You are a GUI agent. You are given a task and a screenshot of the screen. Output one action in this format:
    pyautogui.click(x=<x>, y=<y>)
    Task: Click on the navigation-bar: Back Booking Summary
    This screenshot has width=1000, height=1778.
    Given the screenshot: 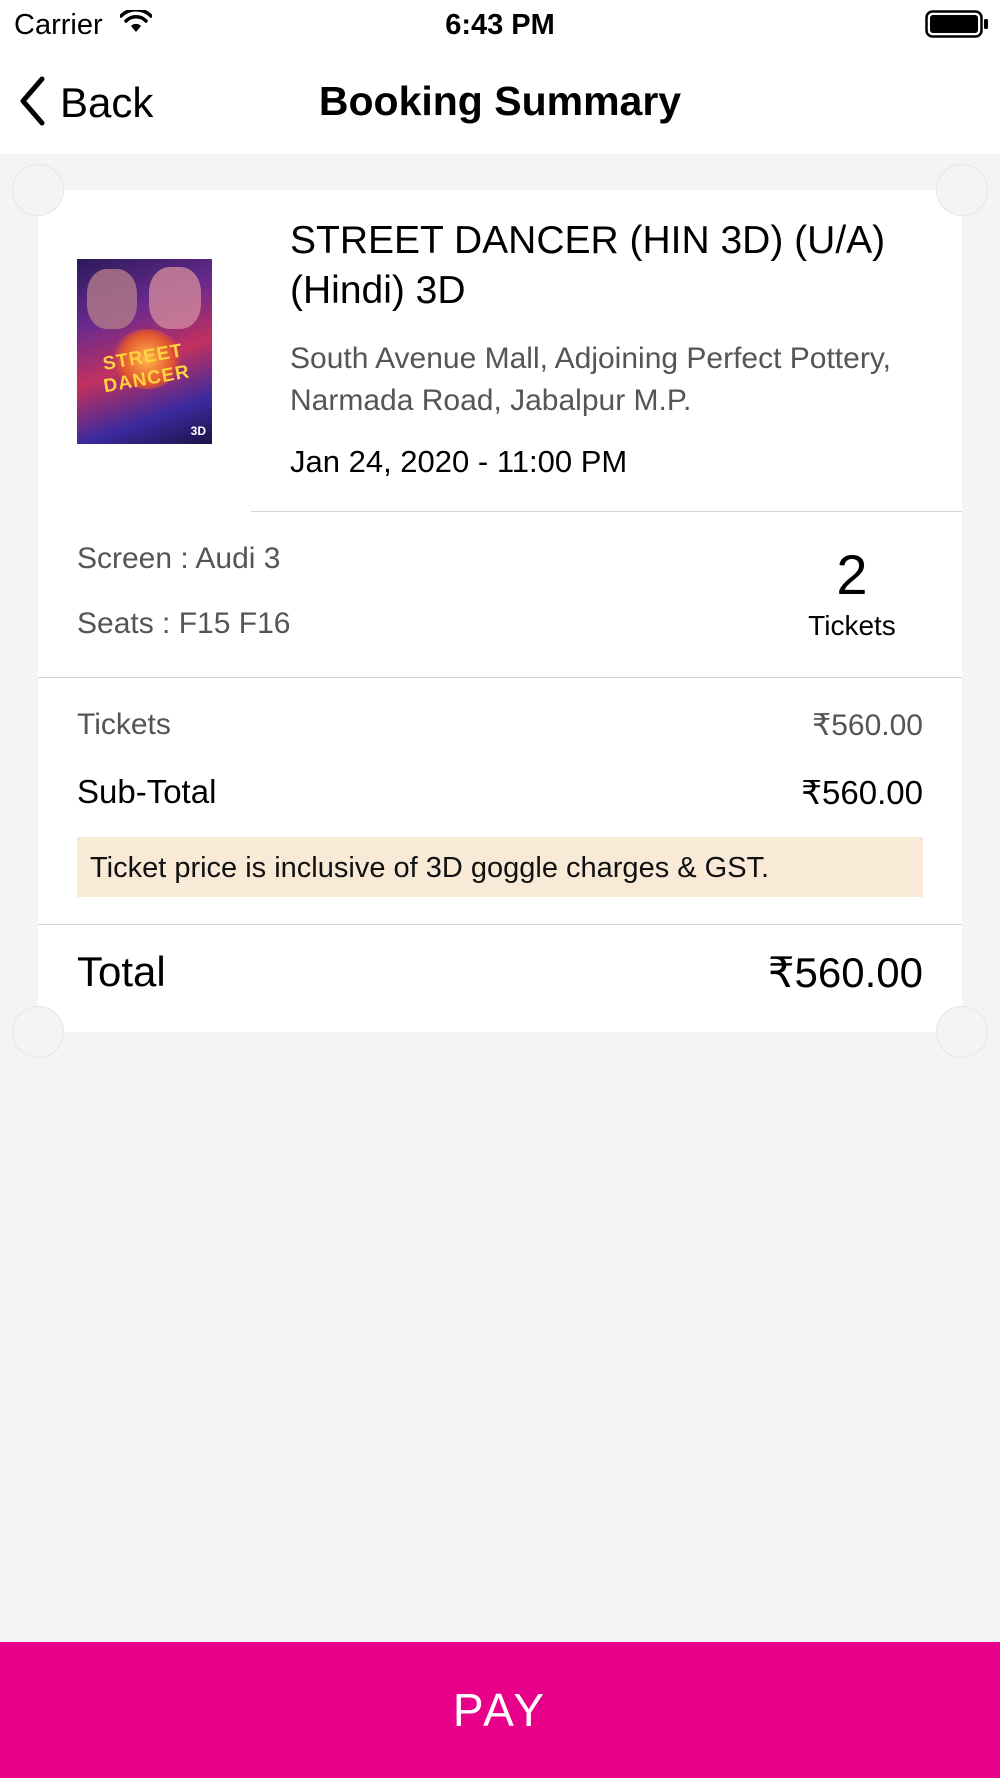 What is the action you would take?
    pyautogui.click(x=500, y=103)
    